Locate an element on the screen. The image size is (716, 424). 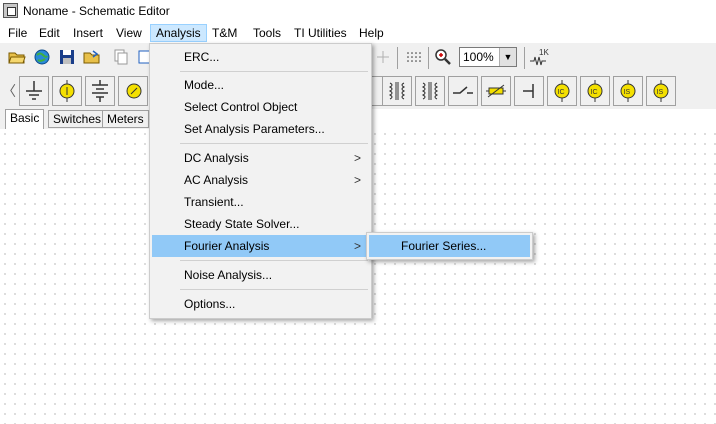
tab-meters: Meters is located at coordinates (125, 119).